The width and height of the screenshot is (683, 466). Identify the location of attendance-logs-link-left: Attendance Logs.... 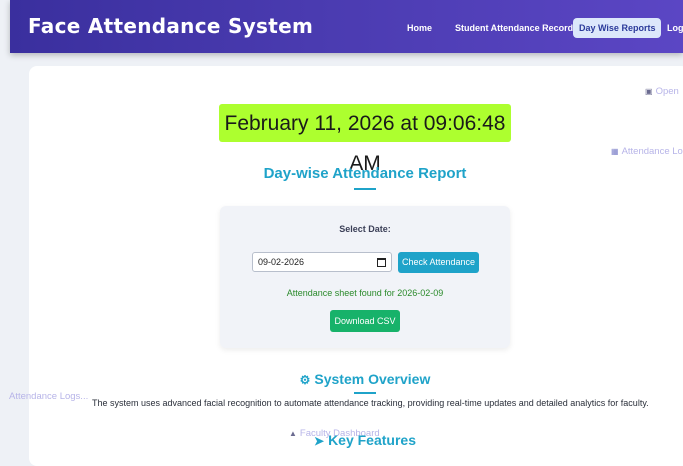
(48, 396).